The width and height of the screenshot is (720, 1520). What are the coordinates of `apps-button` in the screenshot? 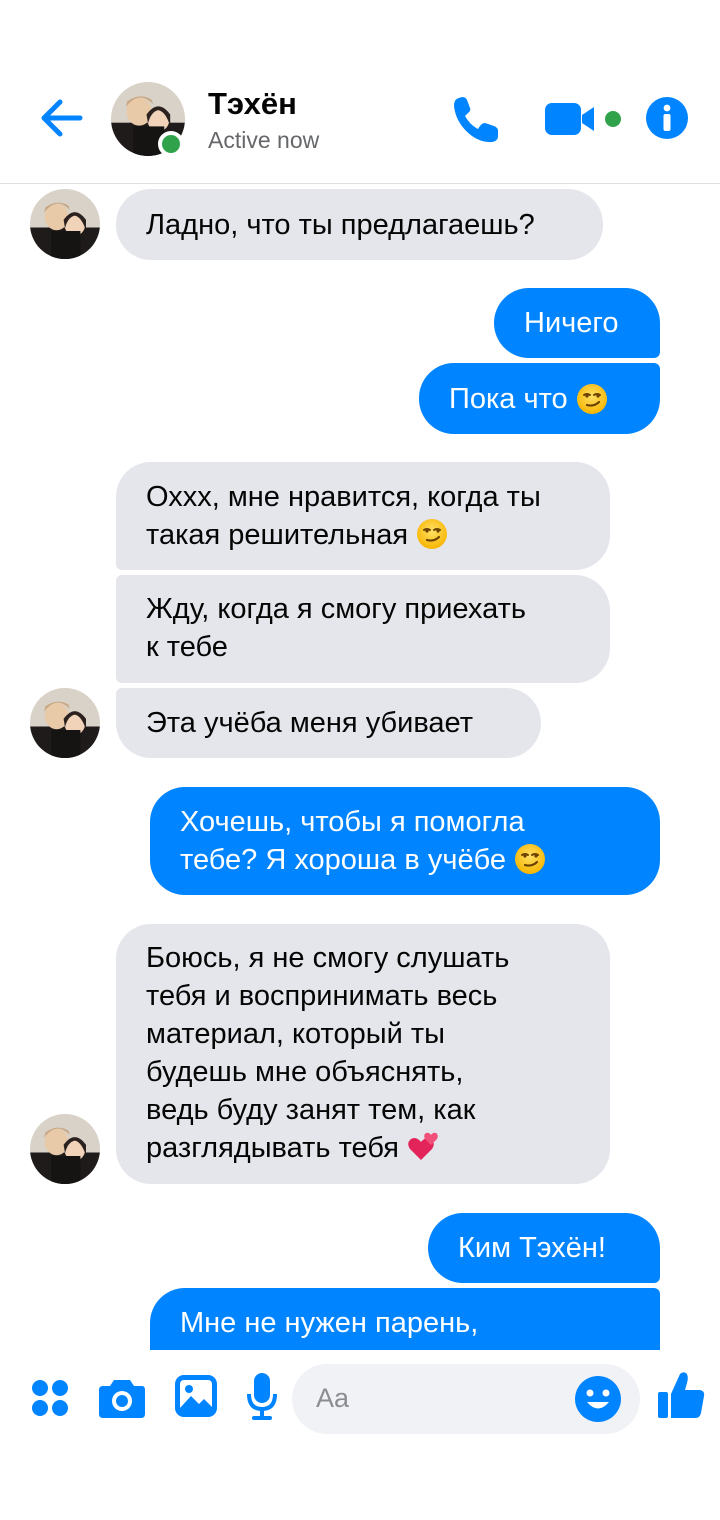 It's located at (50, 1401).